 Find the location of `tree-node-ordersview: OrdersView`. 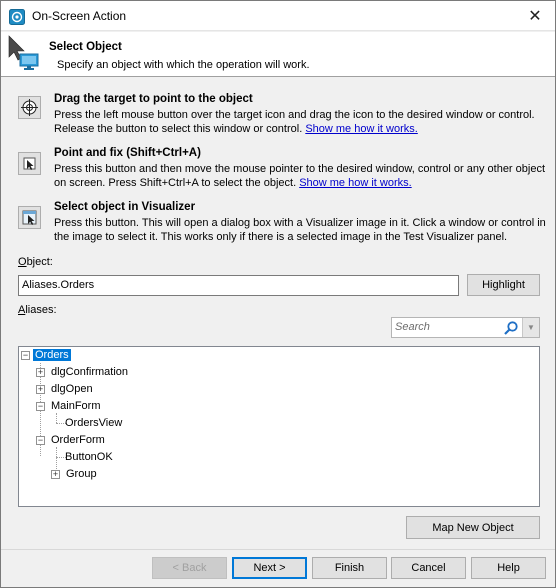

tree-node-ordersview: OrdersView is located at coordinates (93, 423).